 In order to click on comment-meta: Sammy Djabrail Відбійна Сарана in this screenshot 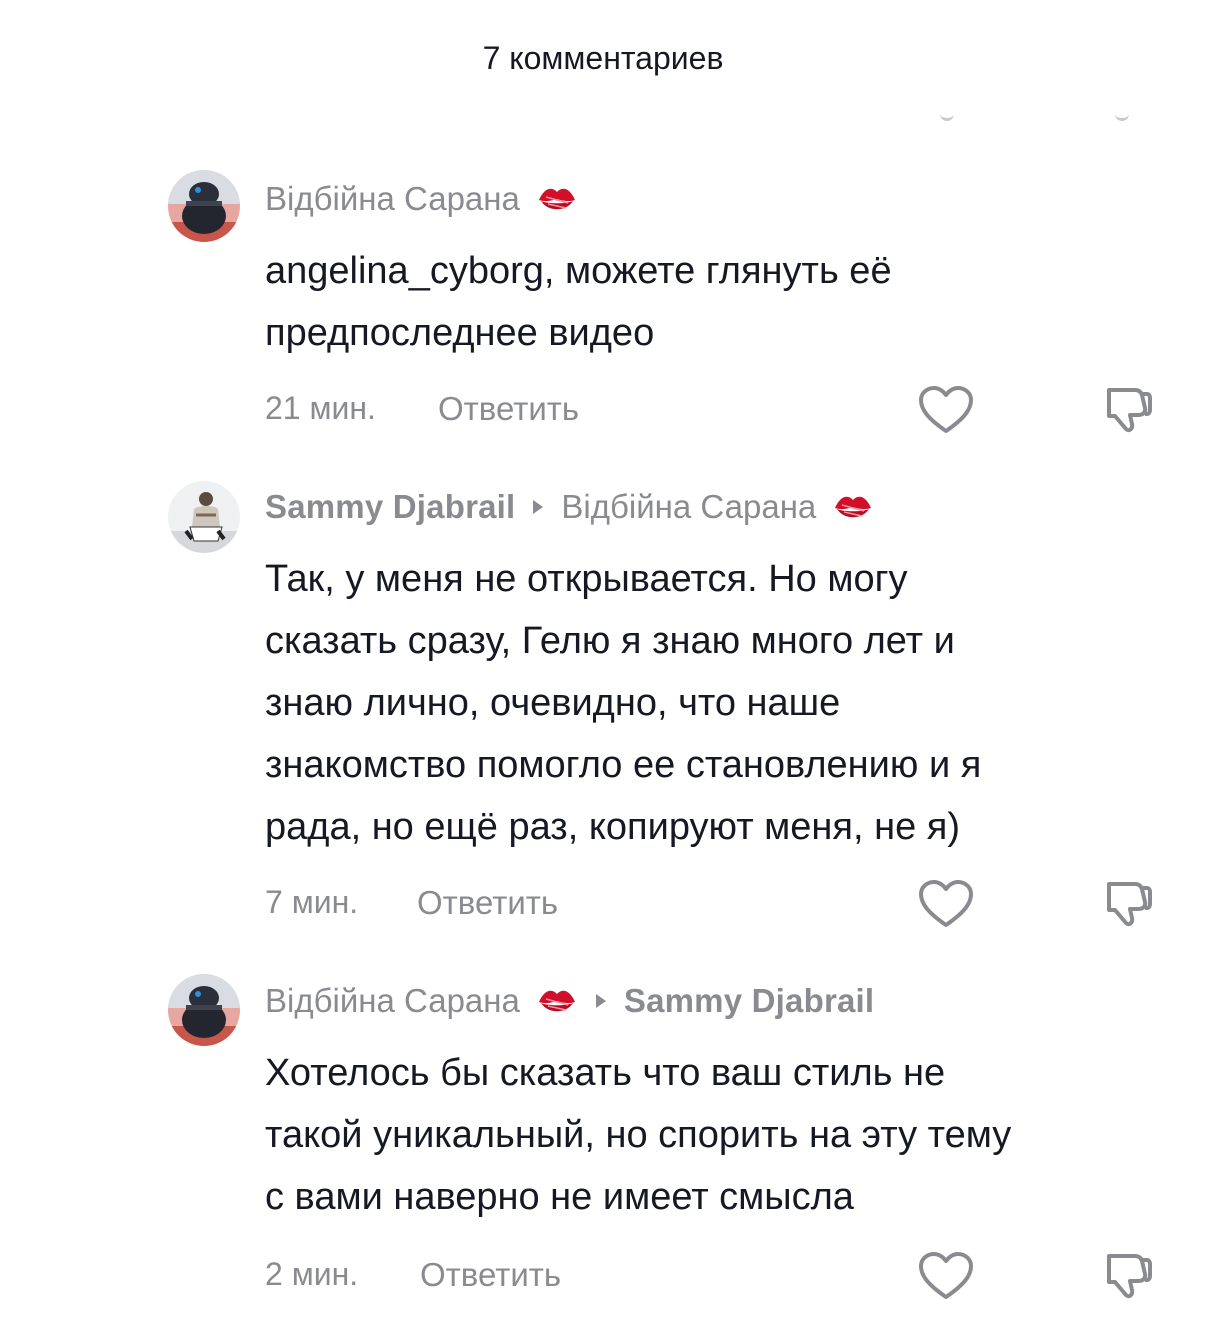, I will do `click(569, 507)`.